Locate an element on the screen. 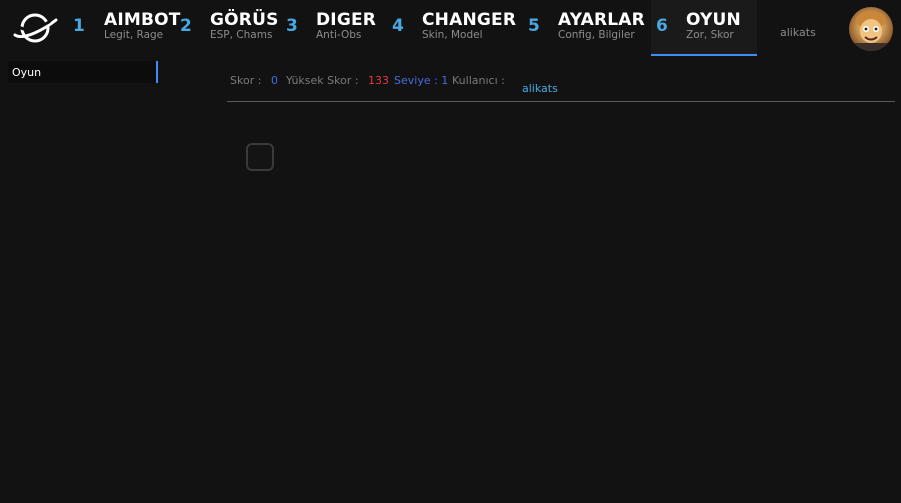  tab-changer: 4 CHANGER Skin, Model is located at coordinates (454, 28).